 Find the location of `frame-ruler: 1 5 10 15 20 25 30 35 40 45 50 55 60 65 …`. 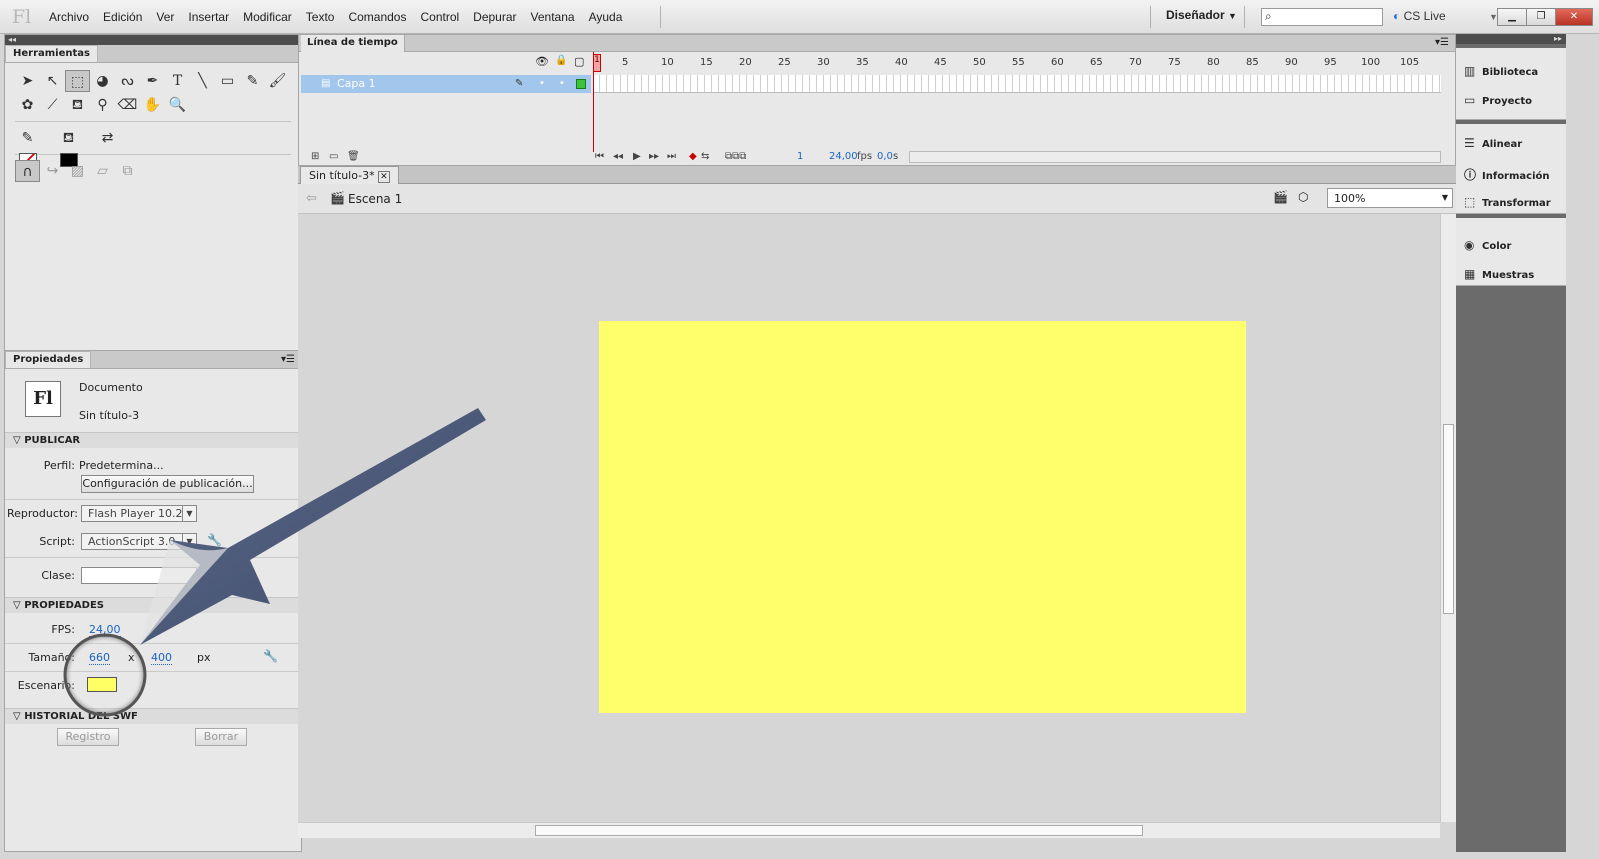

frame-ruler: 1 5 10 15 20 25 30 35 40 45 50 55 60 65 … is located at coordinates (1017, 63).